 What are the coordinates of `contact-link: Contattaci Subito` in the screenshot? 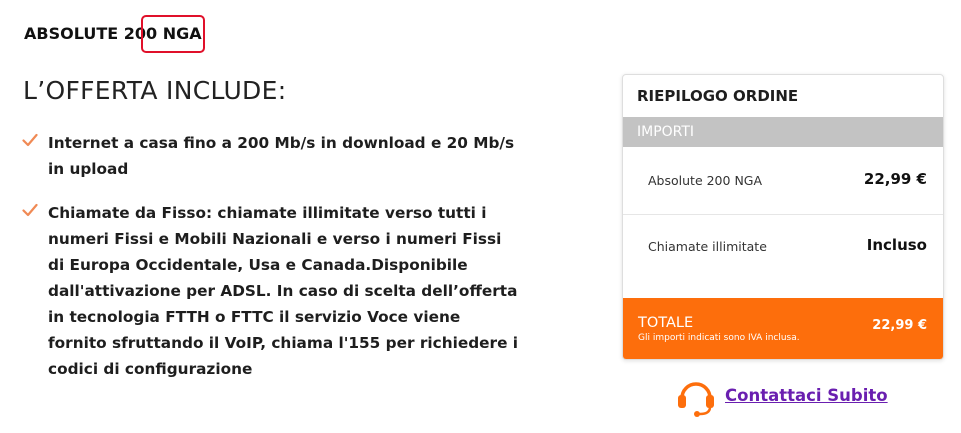 It's located at (806, 395).